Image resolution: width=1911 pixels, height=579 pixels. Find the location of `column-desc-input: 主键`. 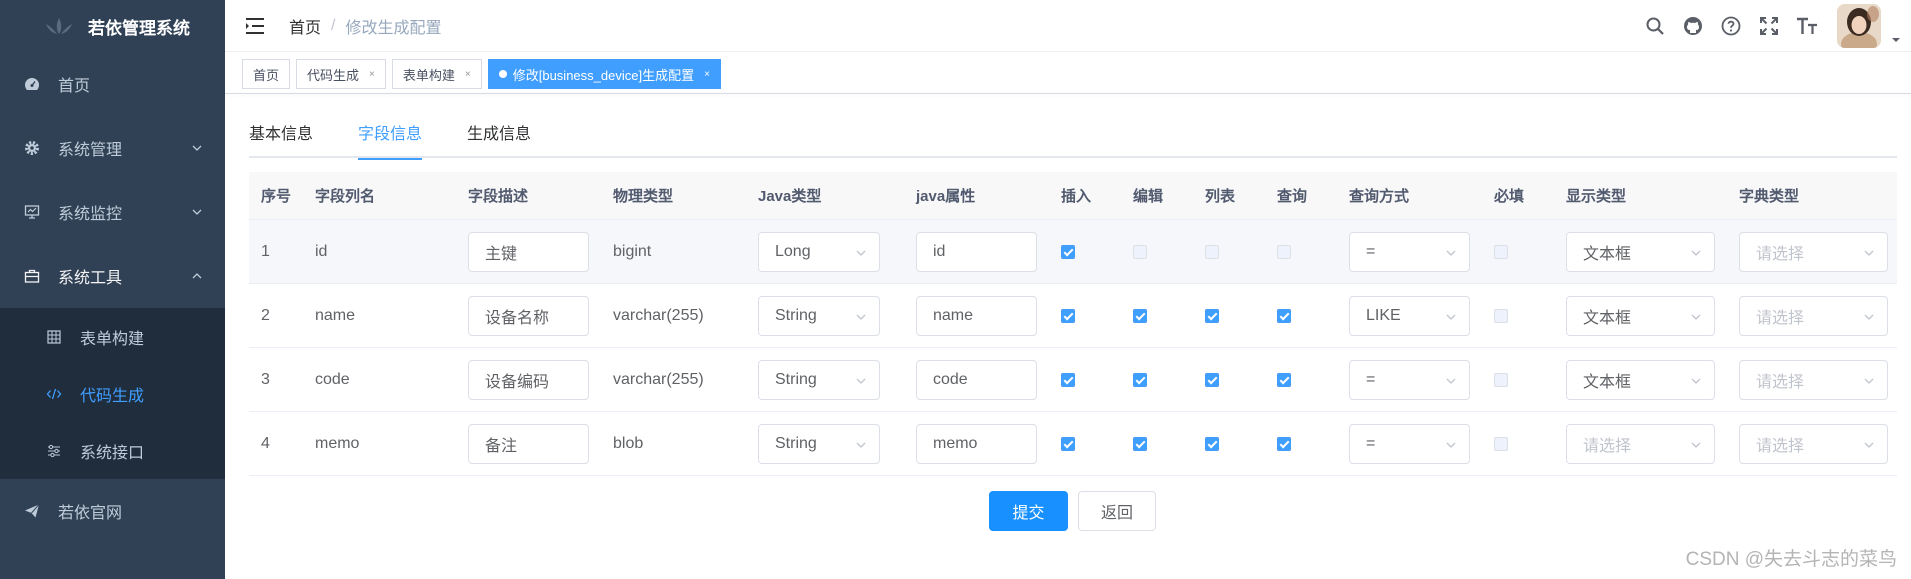

column-desc-input: 主键 is located at coordinates (528, 251).